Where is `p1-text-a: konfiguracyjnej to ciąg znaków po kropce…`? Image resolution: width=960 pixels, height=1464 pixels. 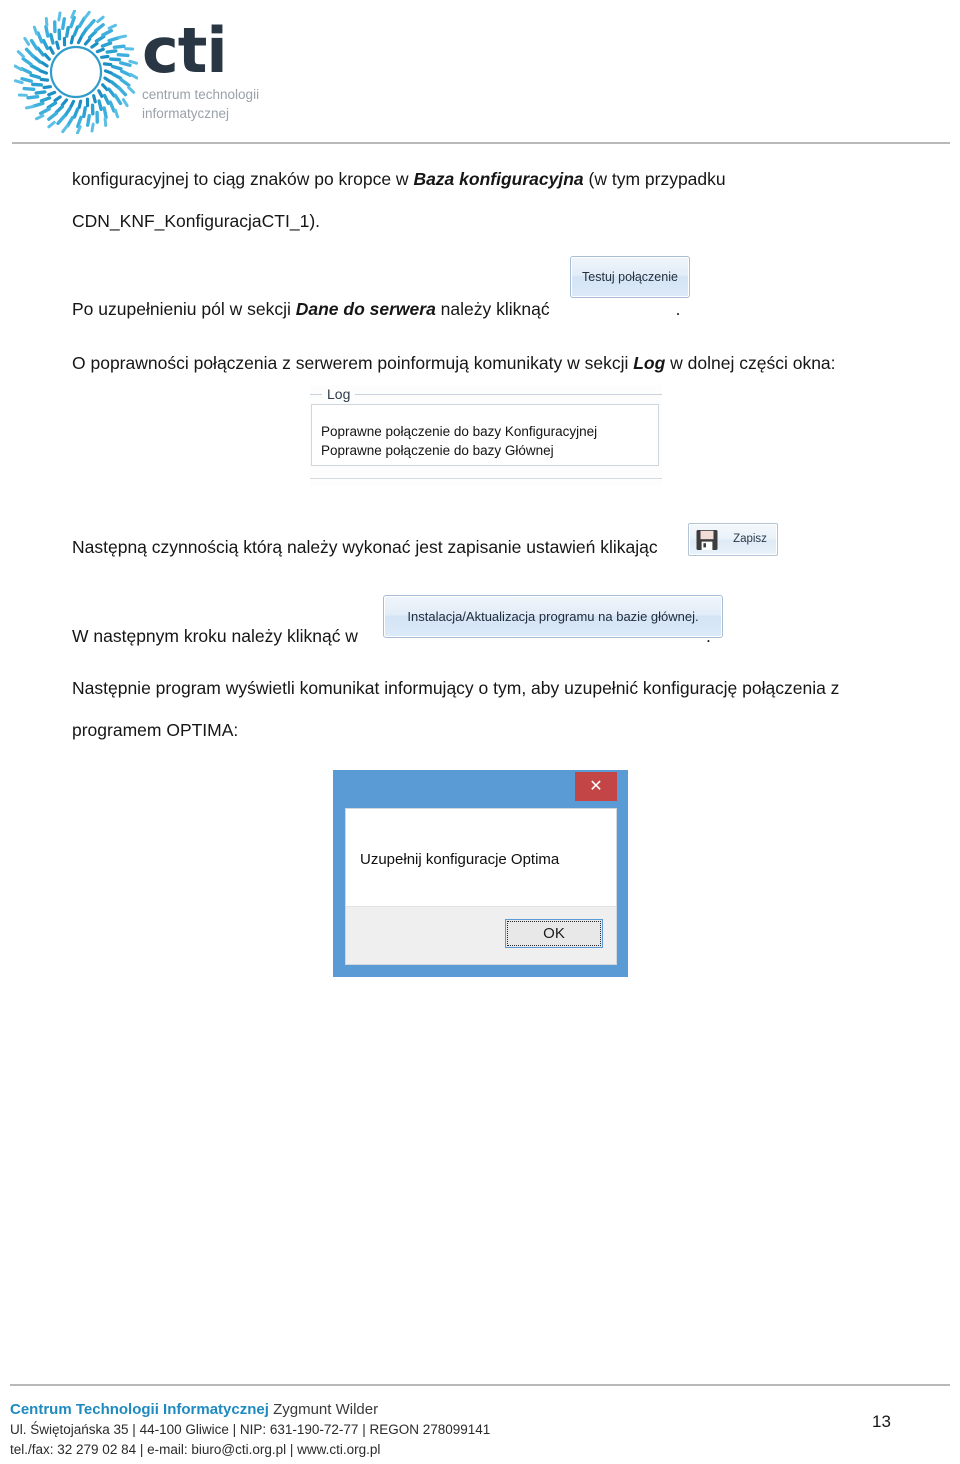 p1-text-a: konfiguracyjnej to ciąg znaków po kropce… is located at coordinates (243, 179).